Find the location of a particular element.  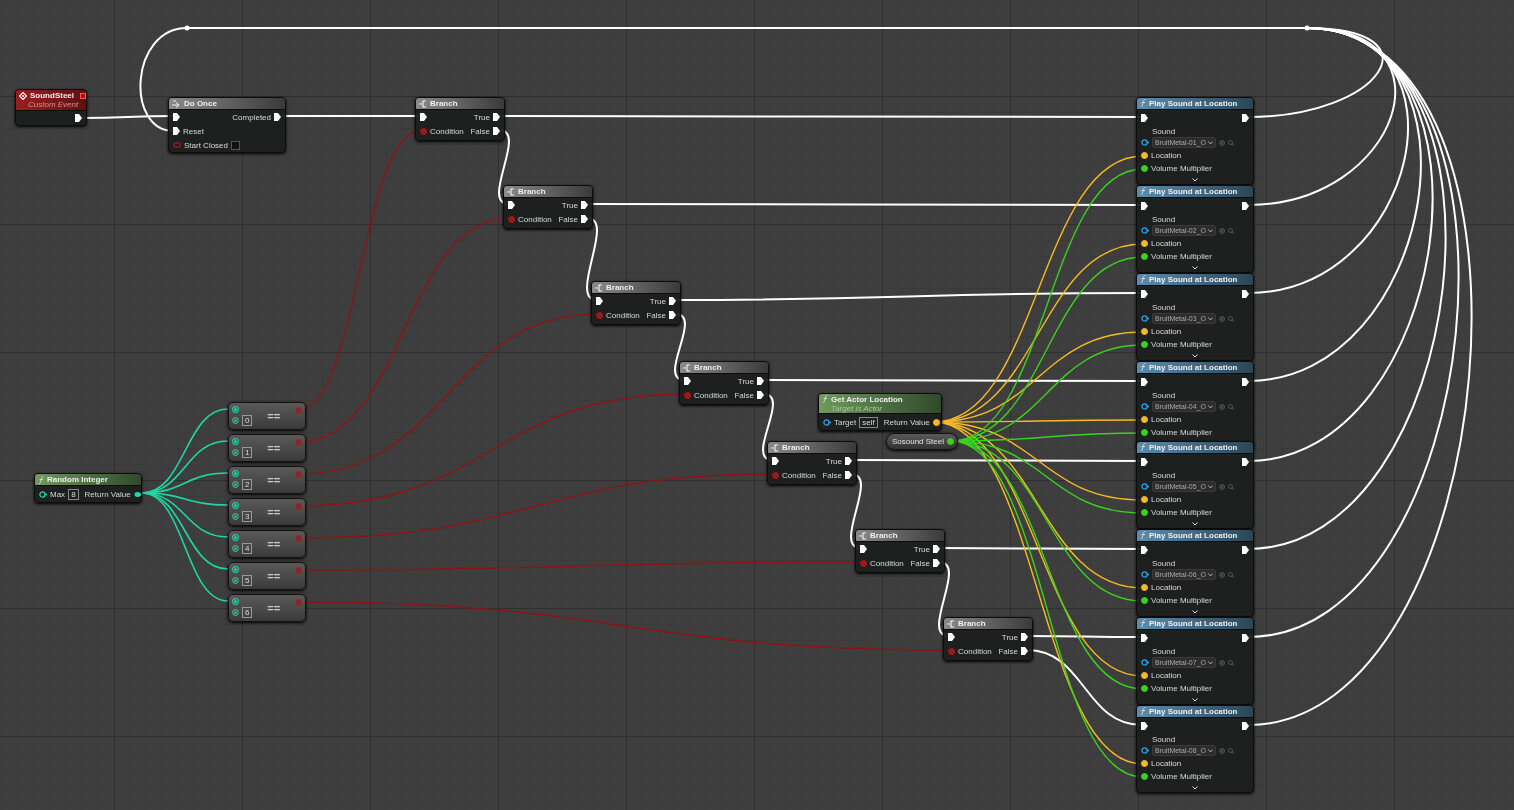

get-actor-location-node: Get Actor Location Target is Actor Target self Return Value is located at coordinates (880, 412).